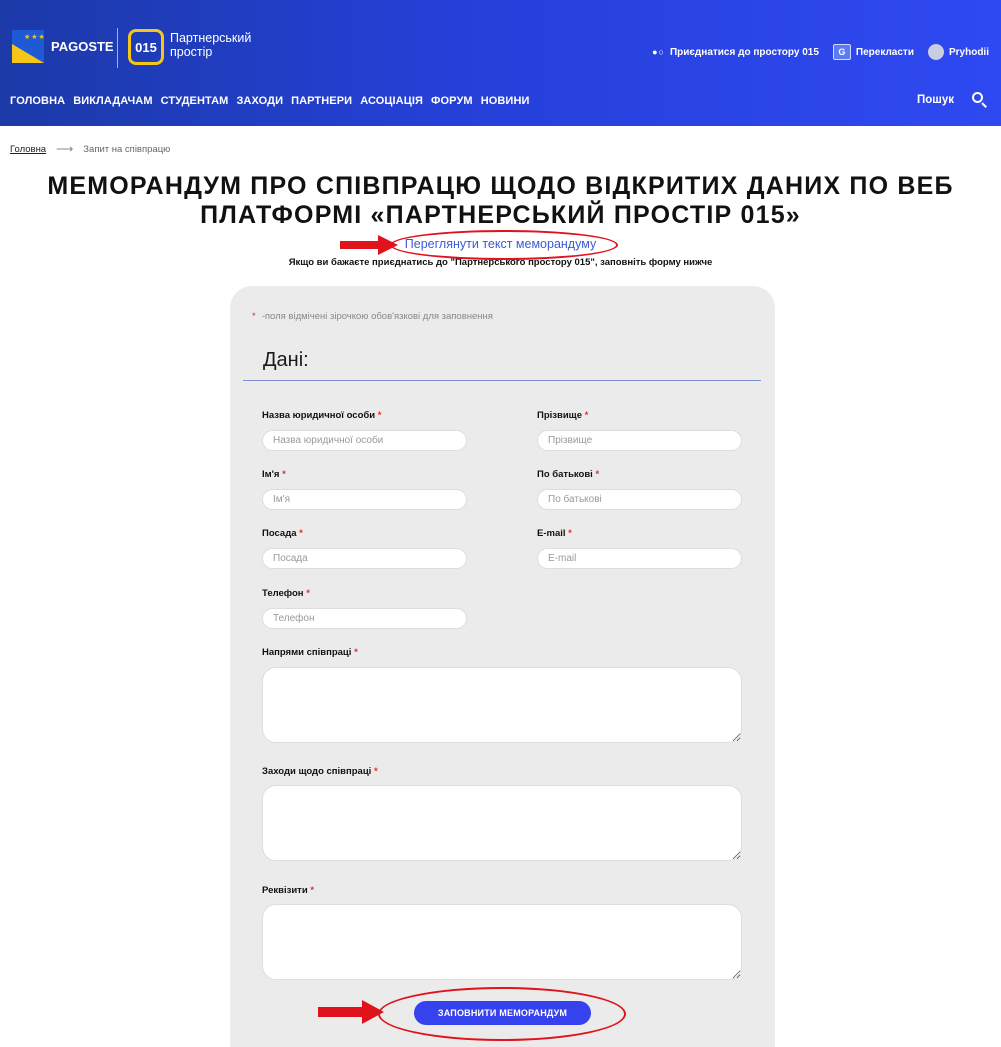 The width and height of the screenshot is (1001, 1047). What do you see at coordinates (351, 1012) in the screenshot?
I see `annotation-arrow-icon` at bounding box center [351, 1012].